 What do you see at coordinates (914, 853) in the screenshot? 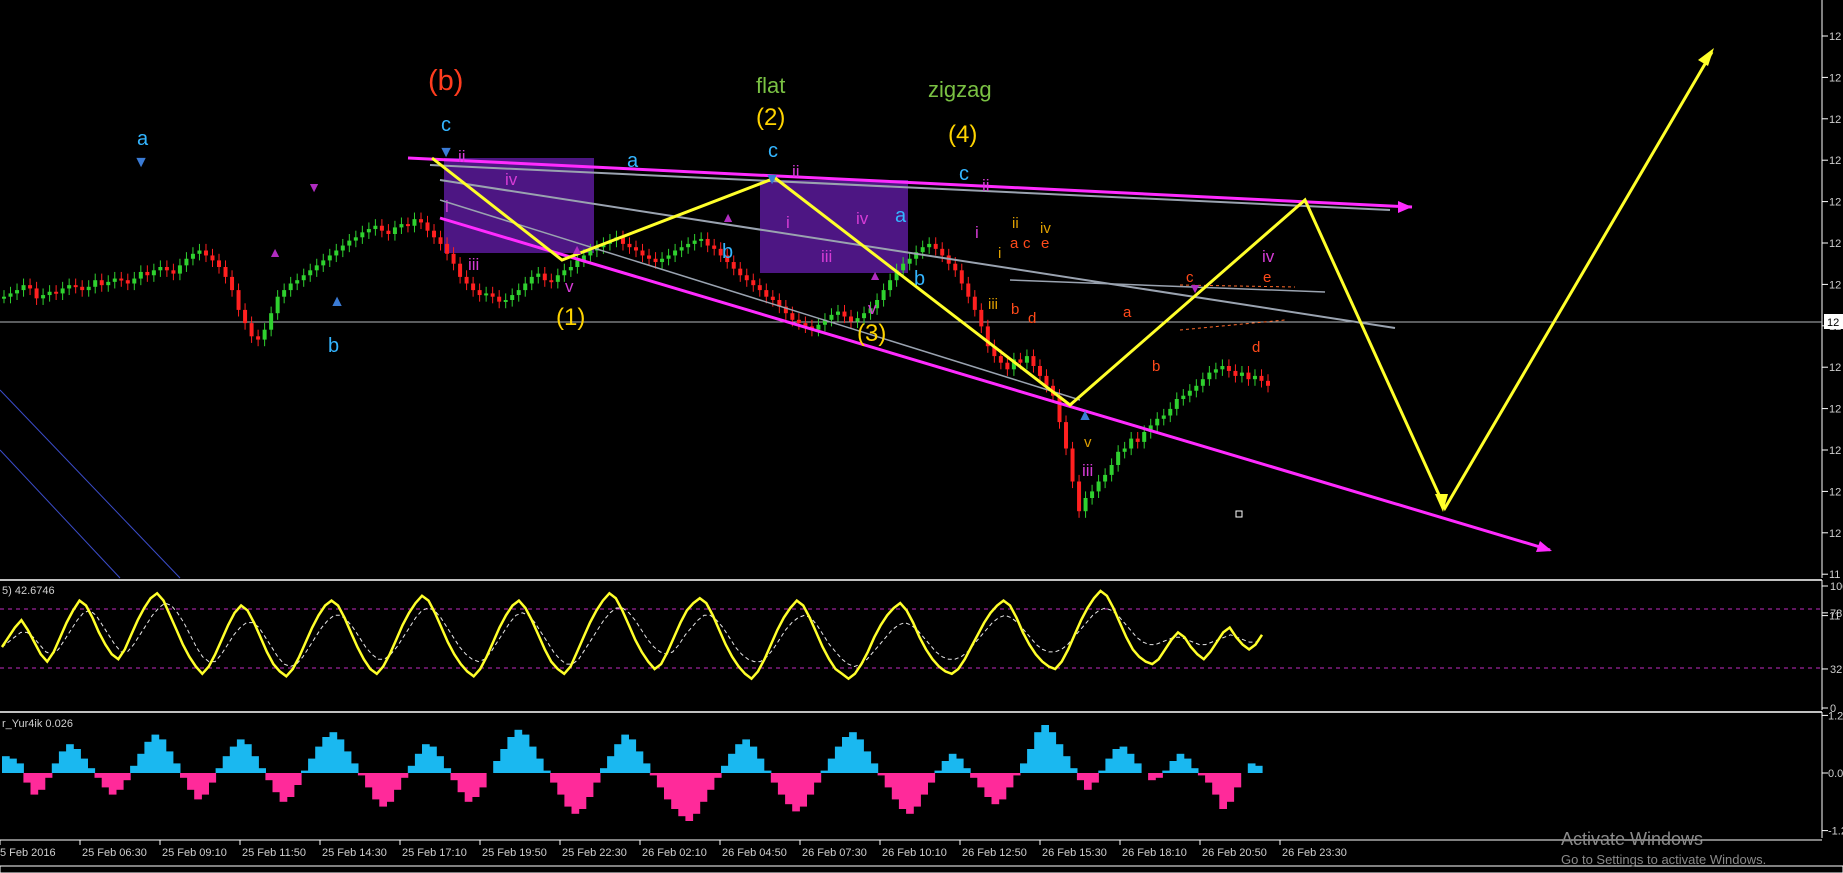
I see `time-tick-label: 26 Feb 10:10` at bounding box center [914, 853].